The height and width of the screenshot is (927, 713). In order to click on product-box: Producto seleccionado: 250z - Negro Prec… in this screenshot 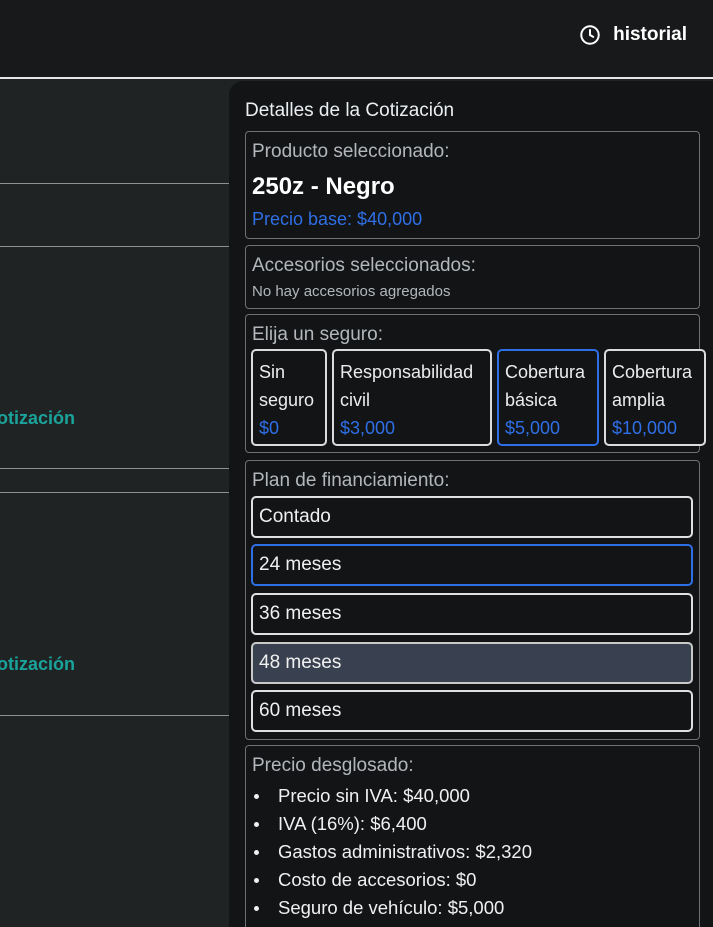, I will do `click(472, 185)`.